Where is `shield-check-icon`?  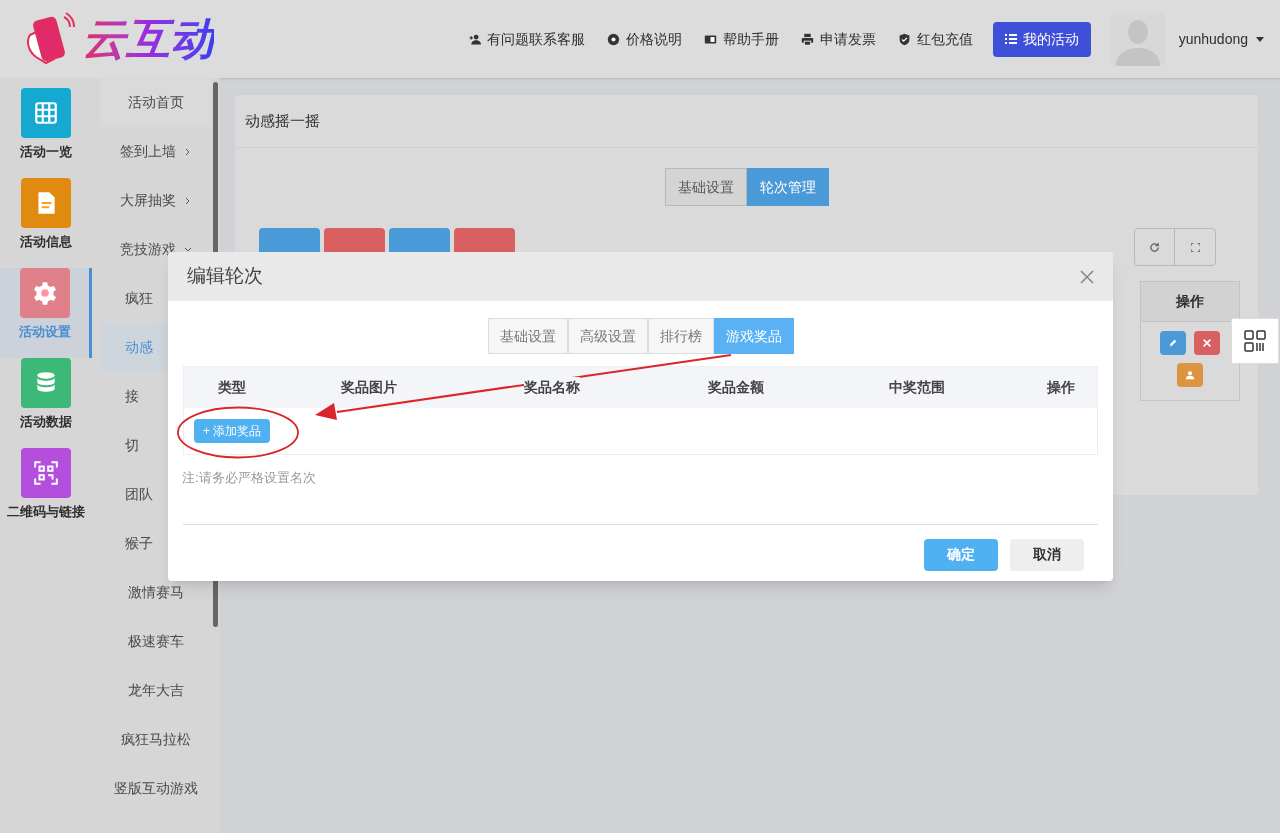
shield-check-icon is located at coordinates (904, 39).